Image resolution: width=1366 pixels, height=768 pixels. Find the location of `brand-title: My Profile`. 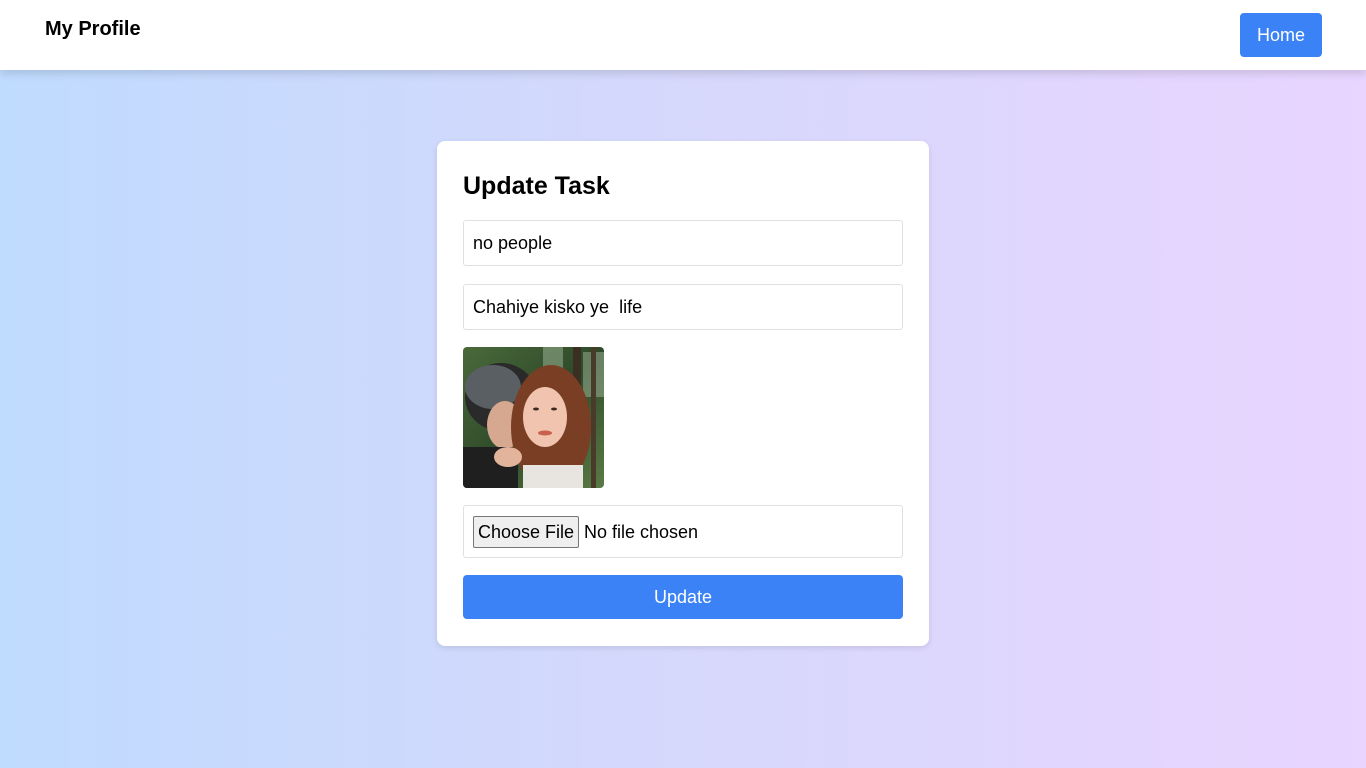

brand-title: My Profile is located at coordinates (93, 29).